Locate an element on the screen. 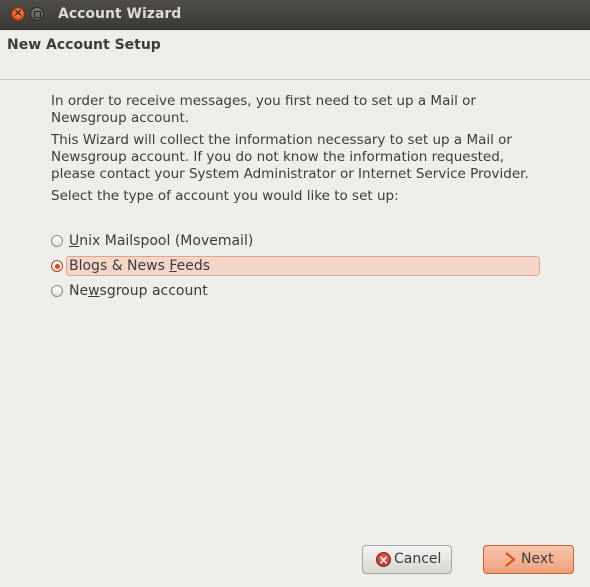 The image size is (590, 587). radio-label: Unix Mailspool (Movemail) is located at coordinates (161, 241).